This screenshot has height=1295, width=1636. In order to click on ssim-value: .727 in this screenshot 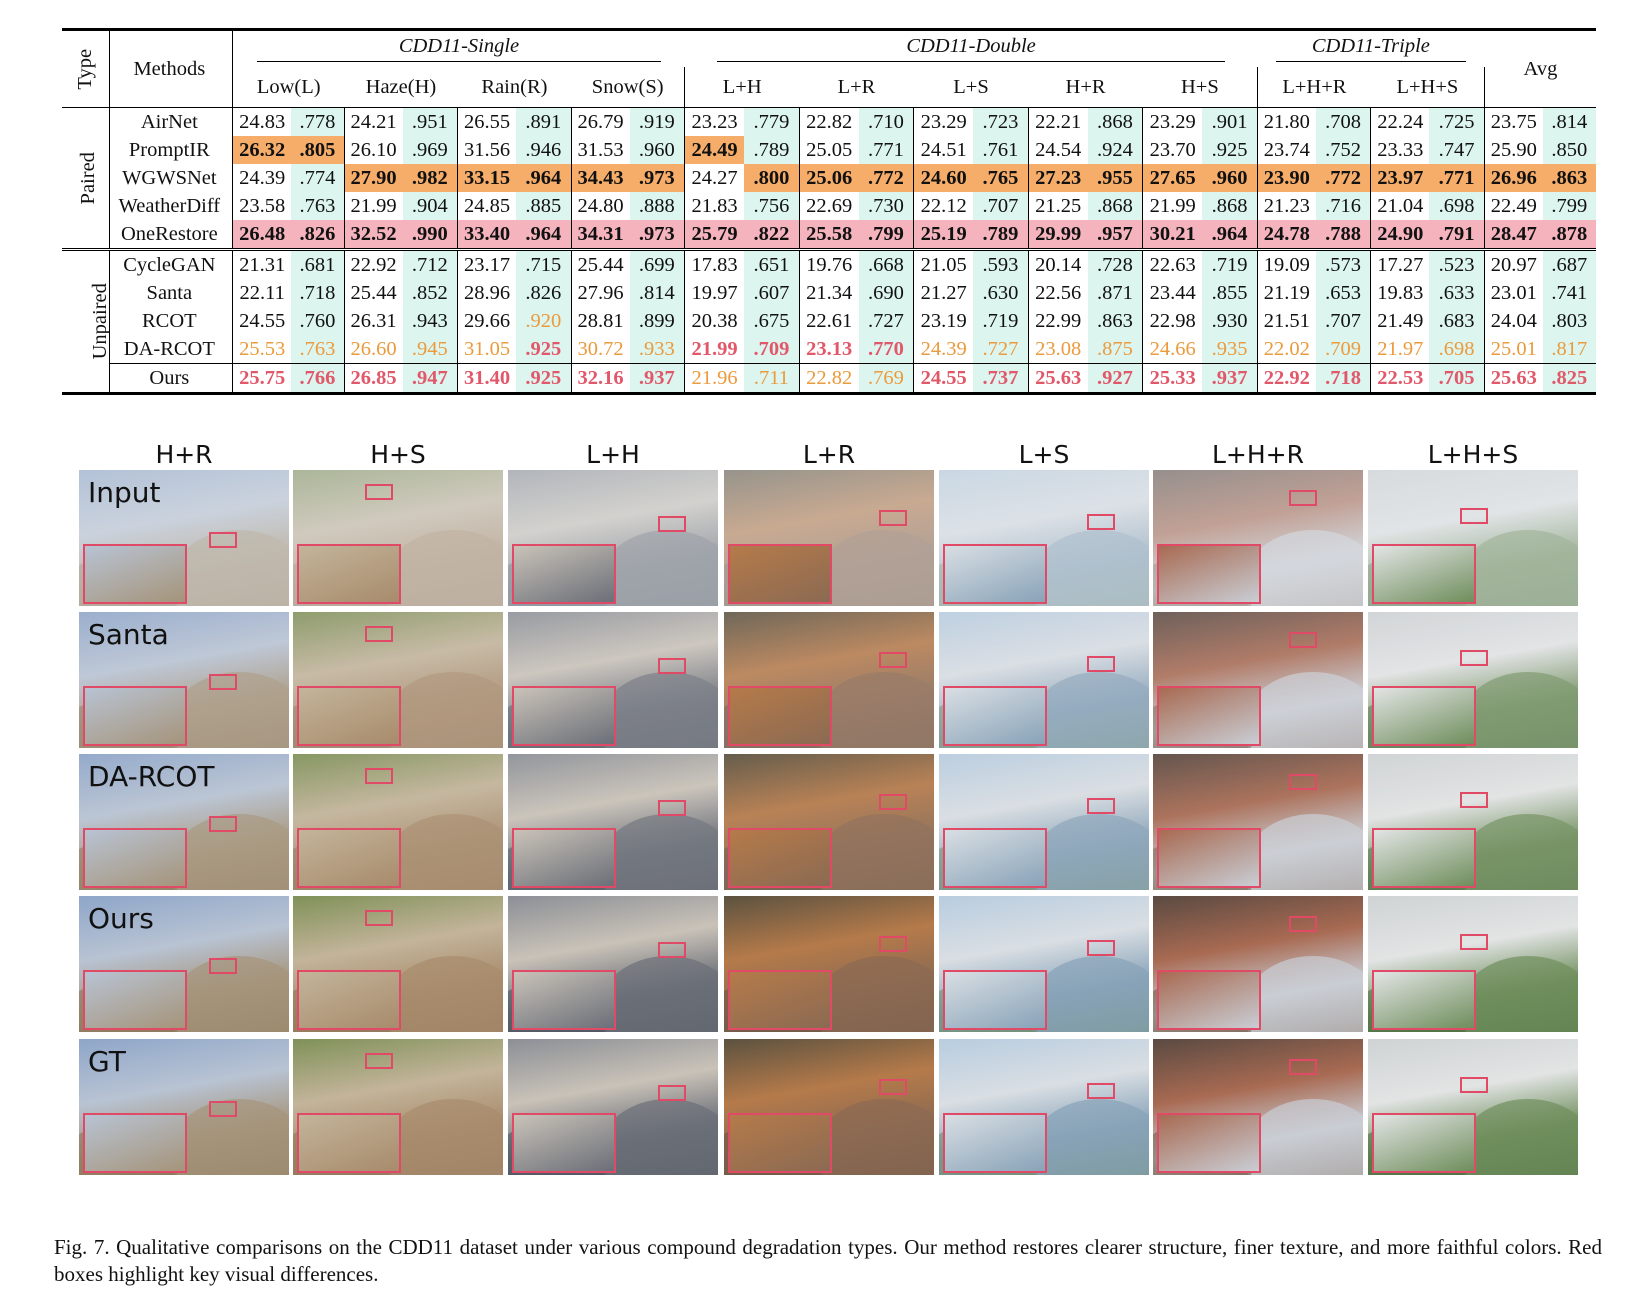, I will do `click(886, 321)`.